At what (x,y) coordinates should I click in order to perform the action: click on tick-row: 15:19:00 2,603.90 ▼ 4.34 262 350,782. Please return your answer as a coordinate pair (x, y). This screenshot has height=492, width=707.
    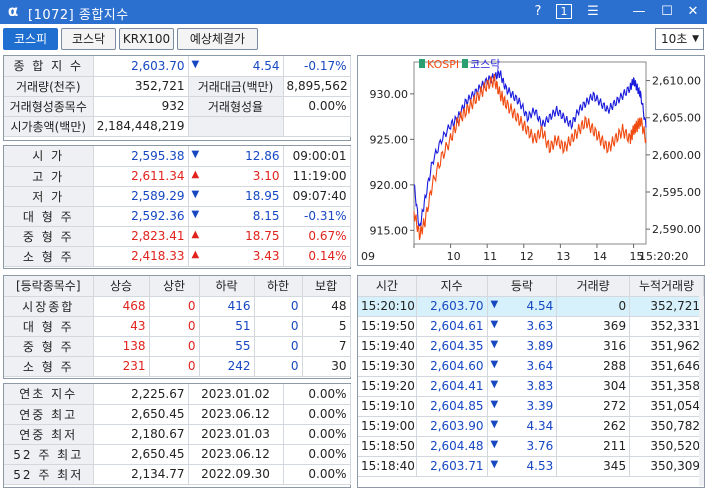
    Looking at the image, I should click on (531, 426).